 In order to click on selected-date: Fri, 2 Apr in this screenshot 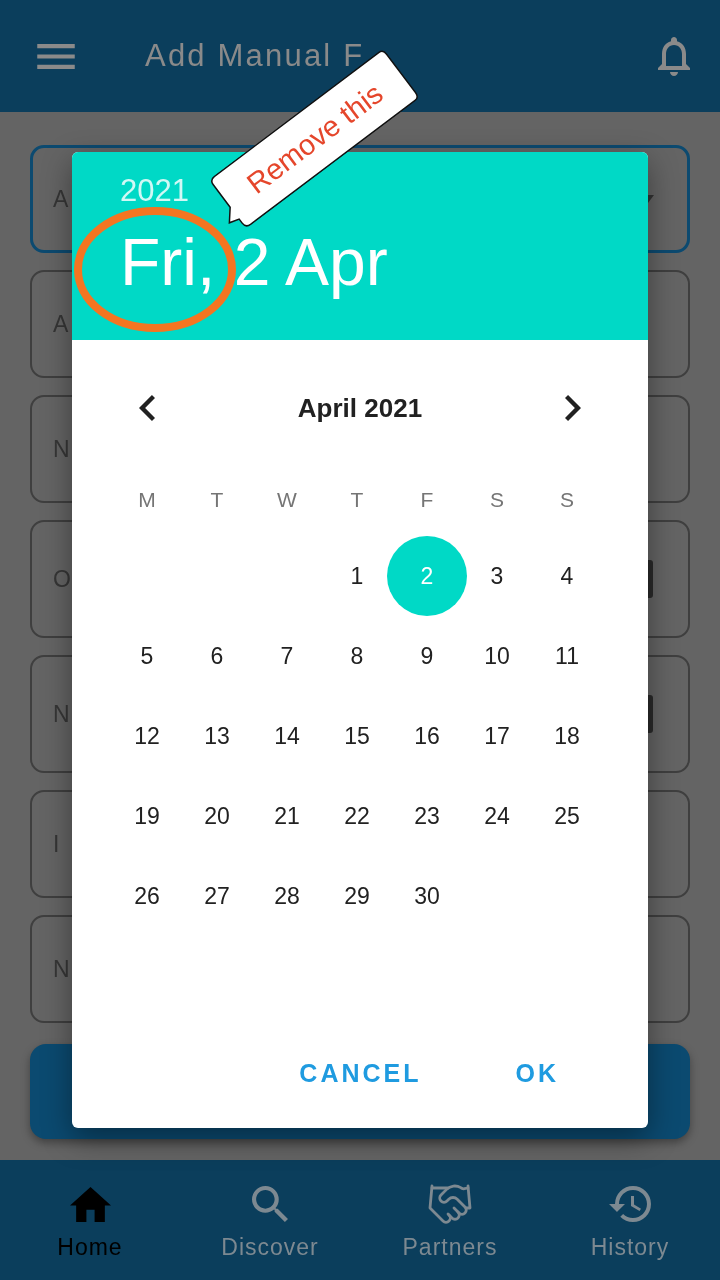, I will do `click(254, 262)`.